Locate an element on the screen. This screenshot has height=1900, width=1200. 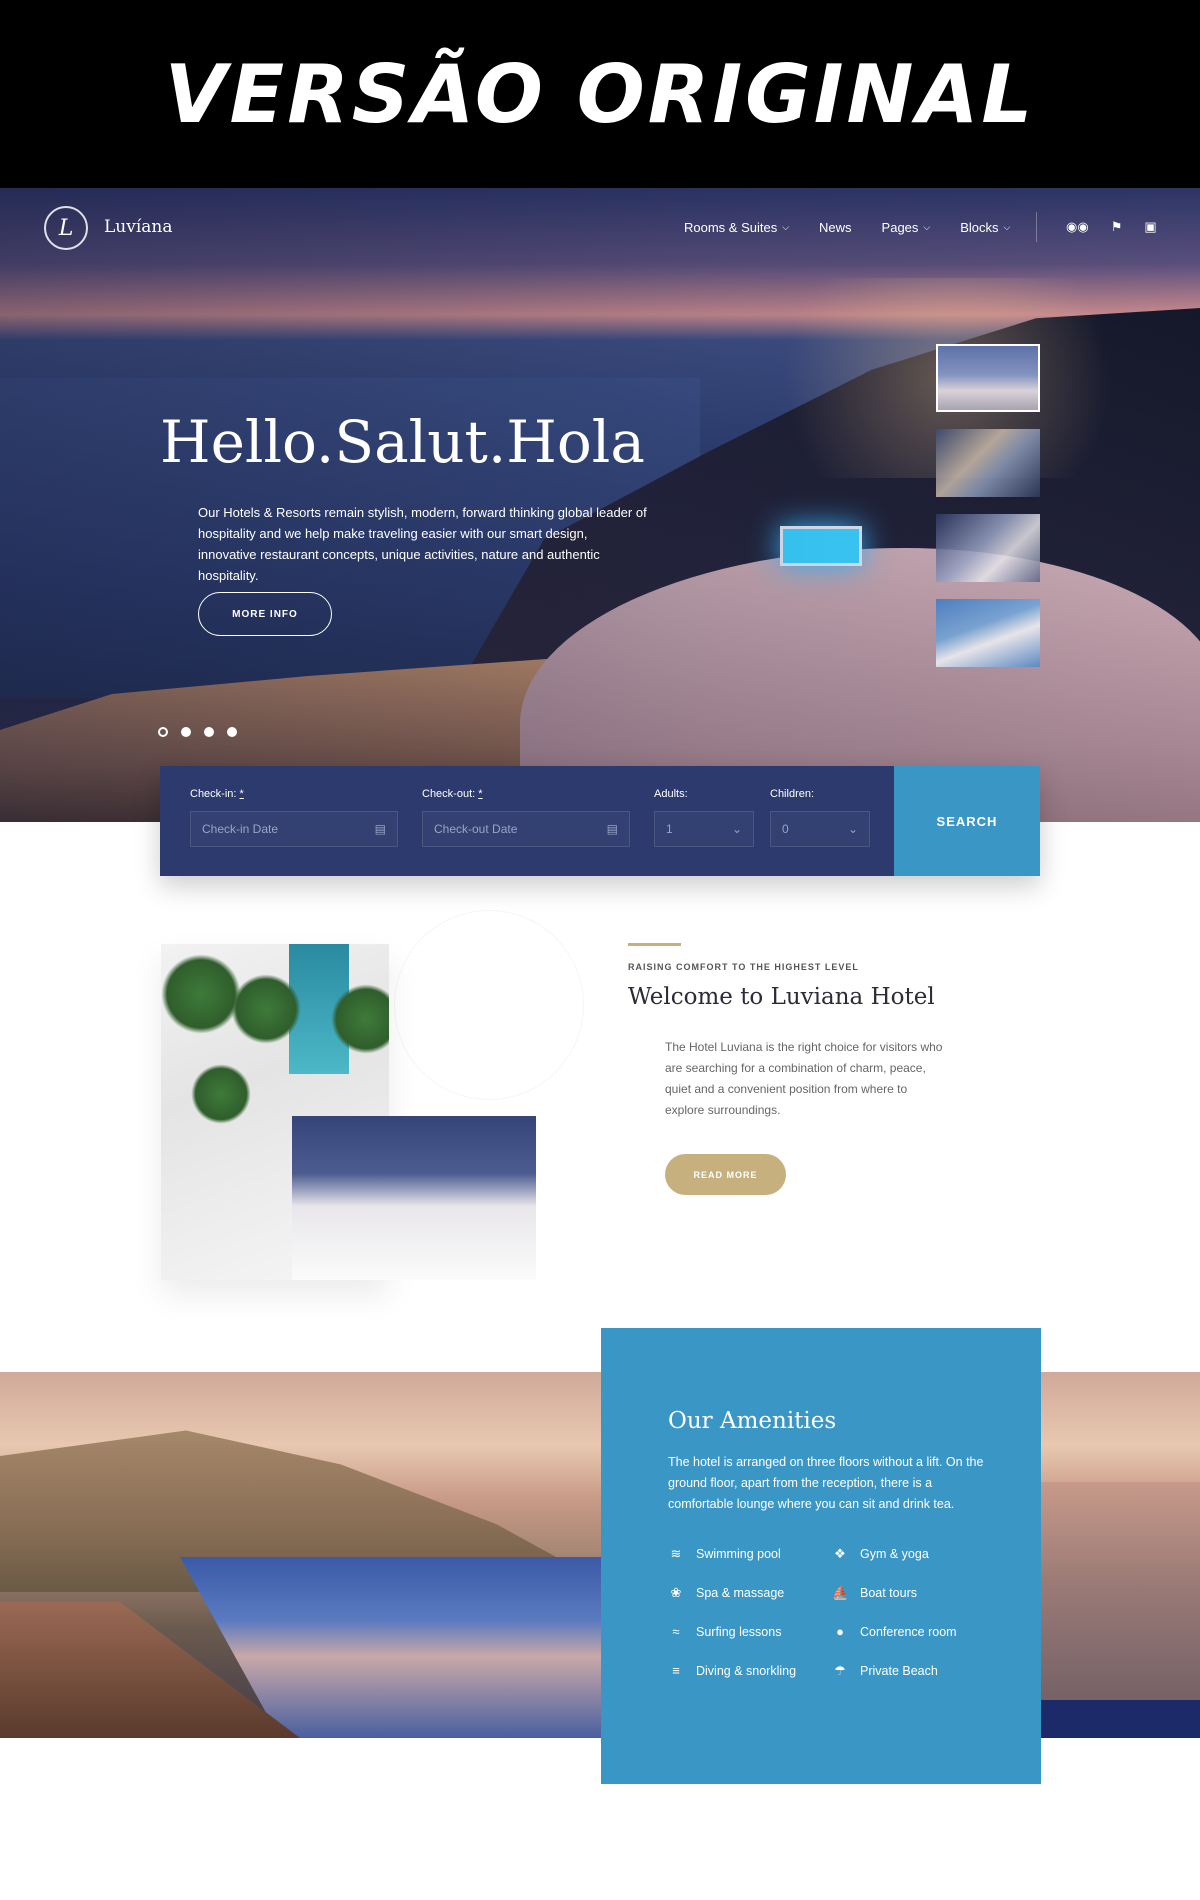
children-field: Children: 0 ⌄ is located at coordinates (820, 817).